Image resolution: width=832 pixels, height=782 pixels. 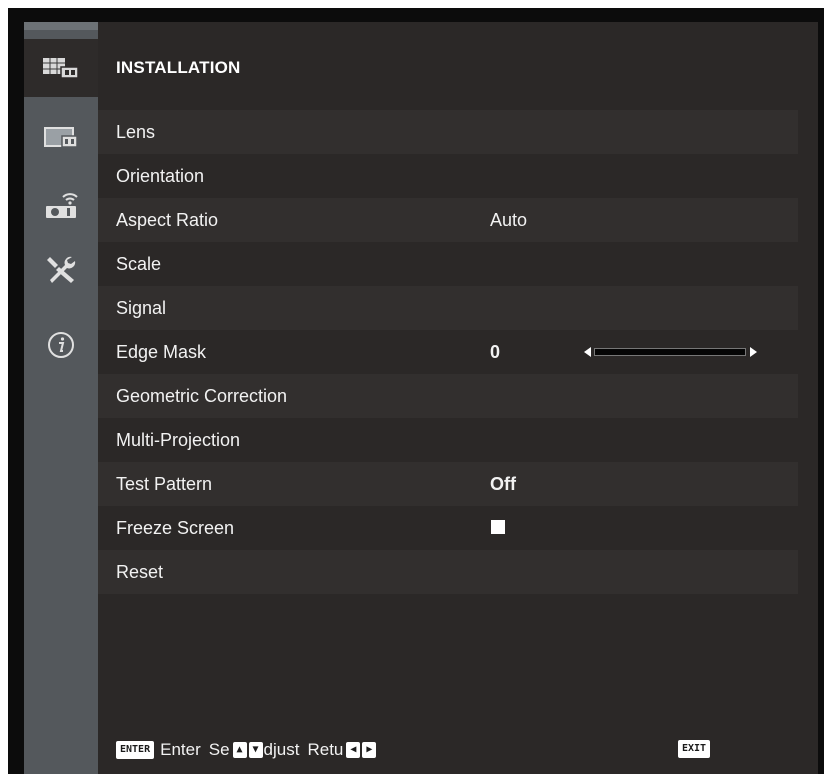 I want to click on menu-item-label: Reset, so click(x=140, y=572).